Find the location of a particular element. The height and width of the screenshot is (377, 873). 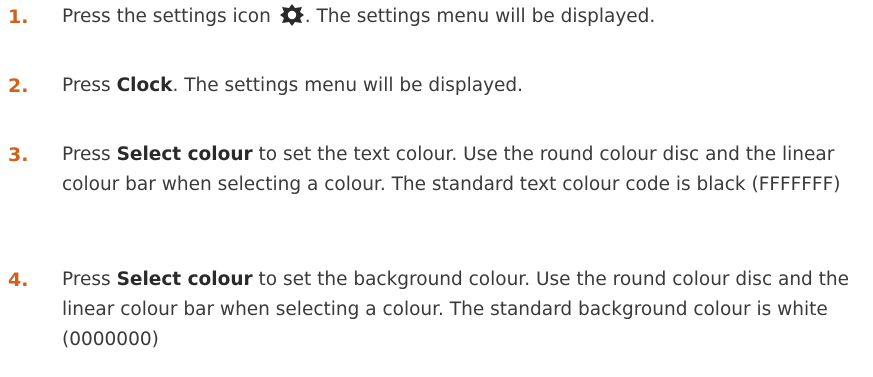

gear-icon is located at coordinates (291, 15).